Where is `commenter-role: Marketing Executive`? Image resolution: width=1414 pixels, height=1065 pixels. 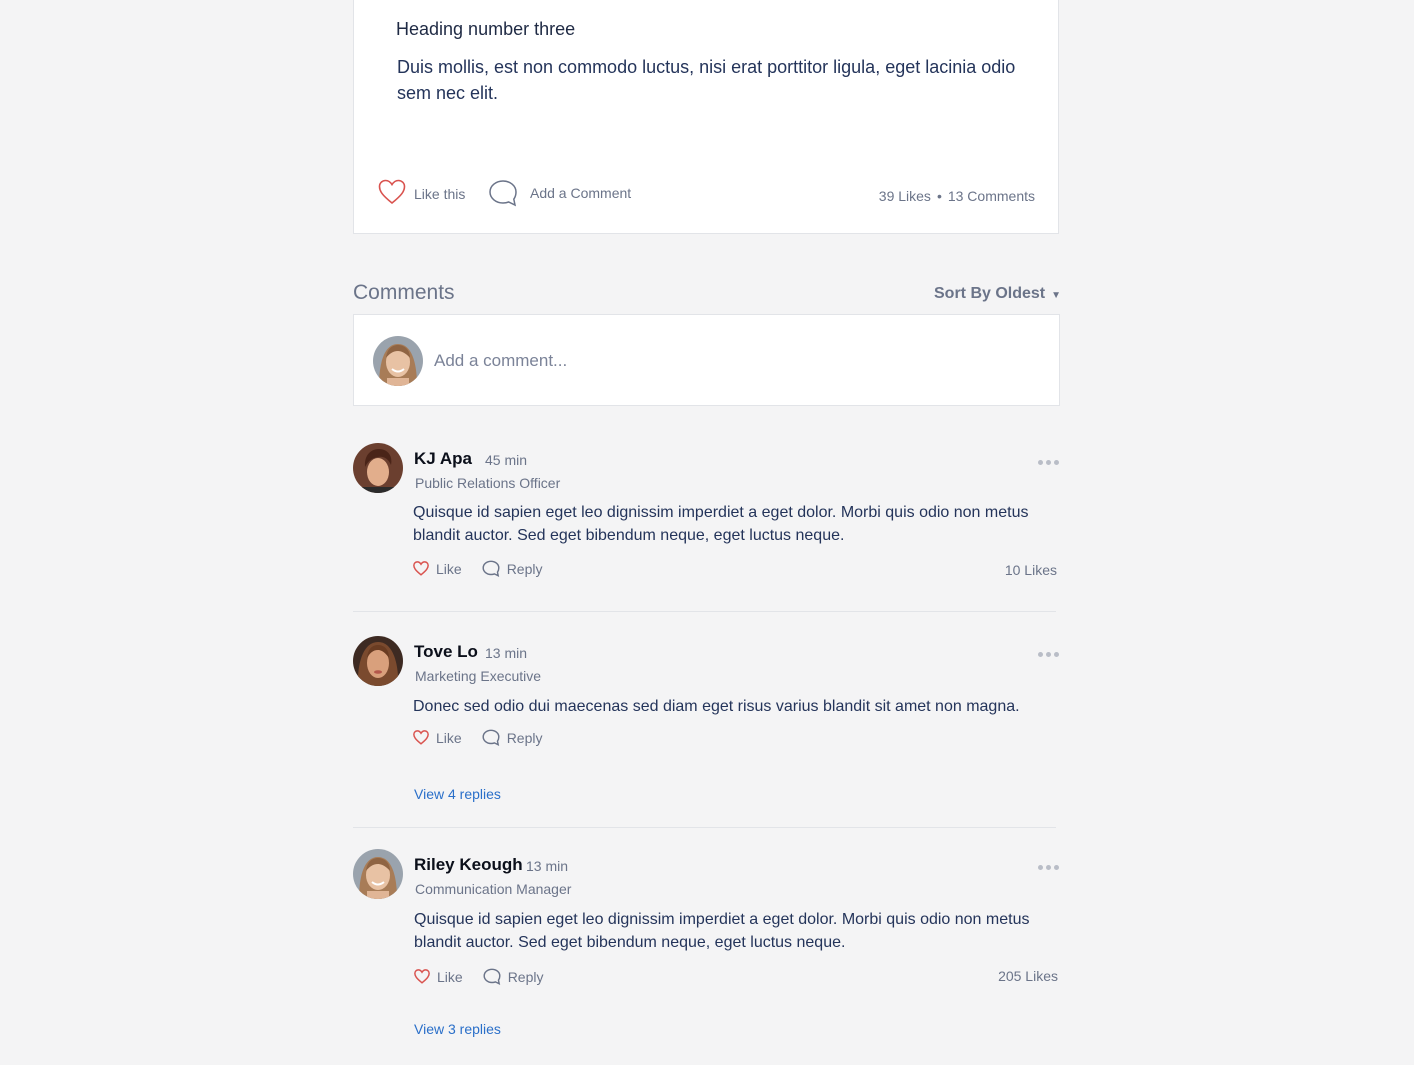
commenter-role: Marketing Executive is located at coordinates (478, 676).